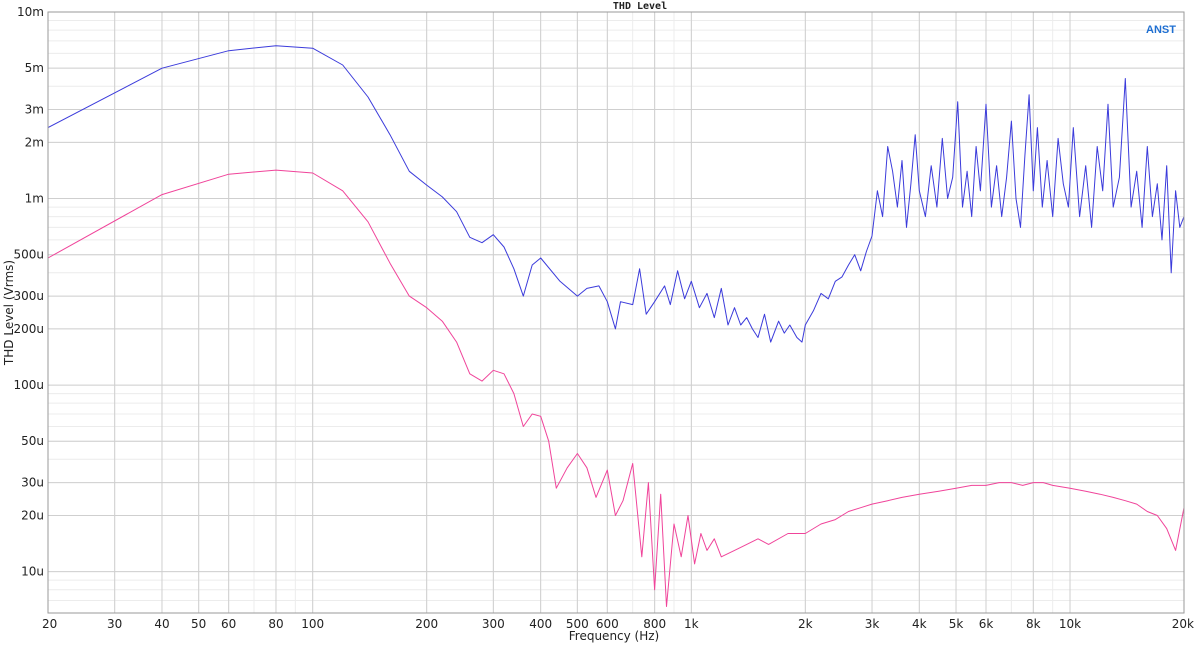 This screenshot has height=647, width=1200. What do you see at coordinates (28, 296) in the screenshot?
I see `y-tick-label: 300u` at bounding box center [28, 296].